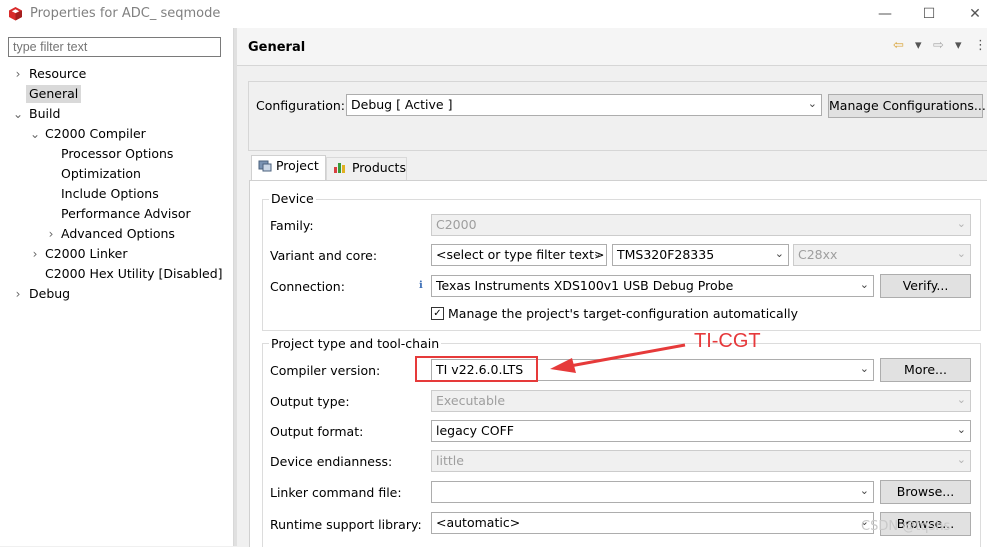  Describe the element at coordinates (339, 168) in the screenshot. I see `products-tab-icon` at that location.